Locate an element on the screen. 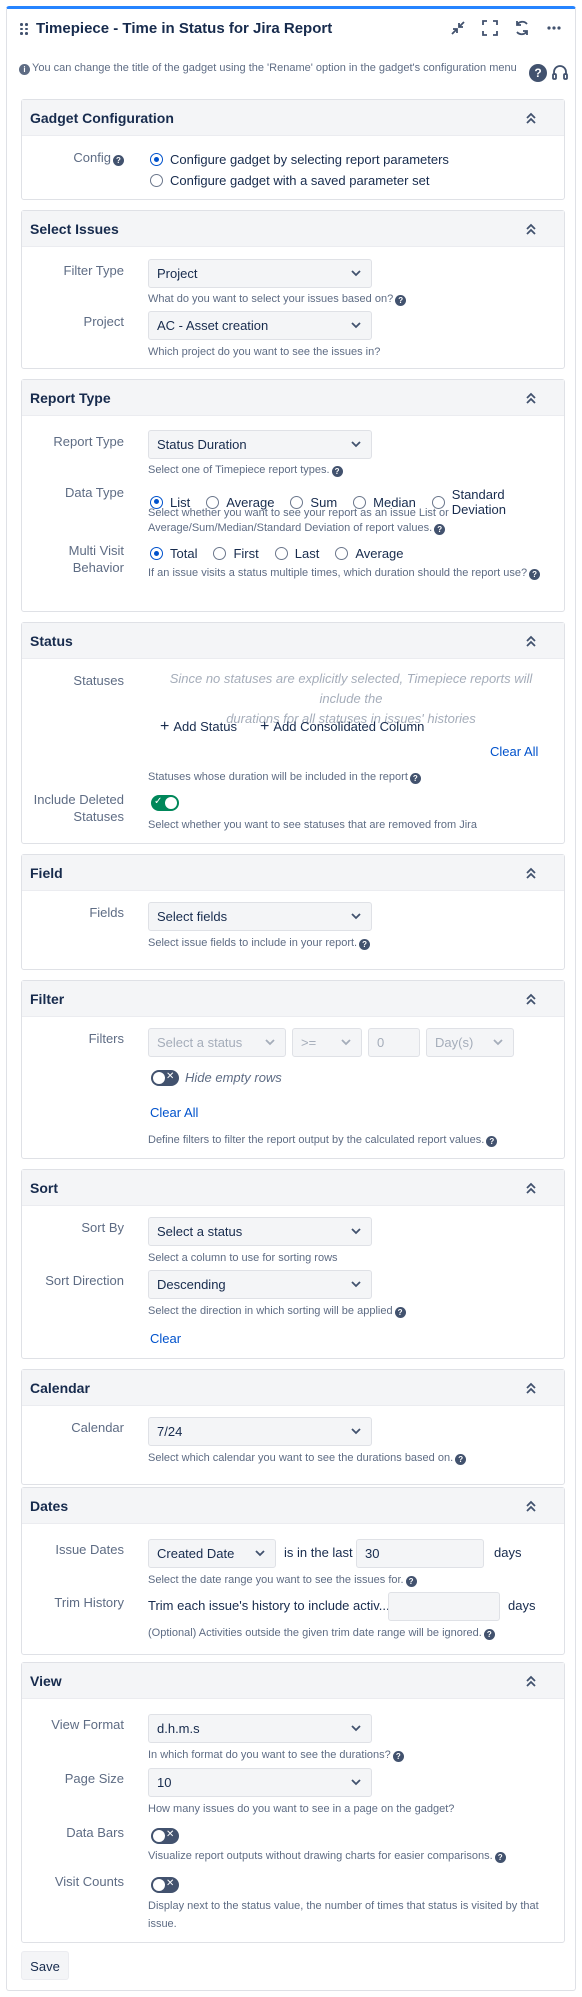  drag-handle-icon is located at coordinates (24, 29).